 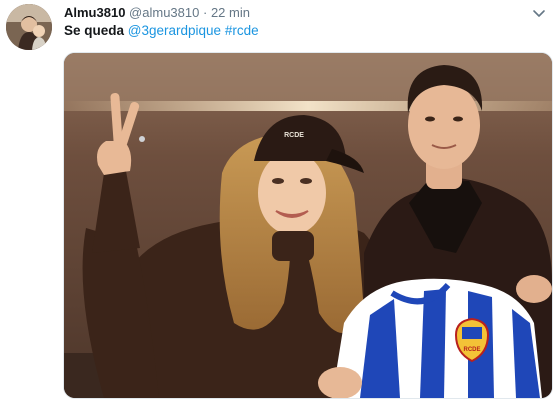 I want to click on tweet-text: Se queda @3gerardpique #rcde, so click(x=161, y=31).